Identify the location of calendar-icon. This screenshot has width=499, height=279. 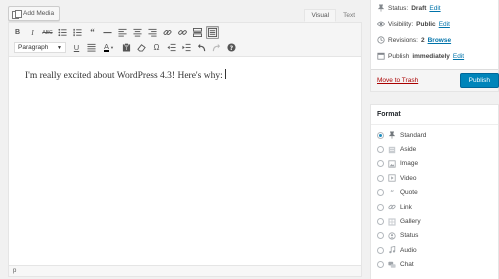
(381, 56).